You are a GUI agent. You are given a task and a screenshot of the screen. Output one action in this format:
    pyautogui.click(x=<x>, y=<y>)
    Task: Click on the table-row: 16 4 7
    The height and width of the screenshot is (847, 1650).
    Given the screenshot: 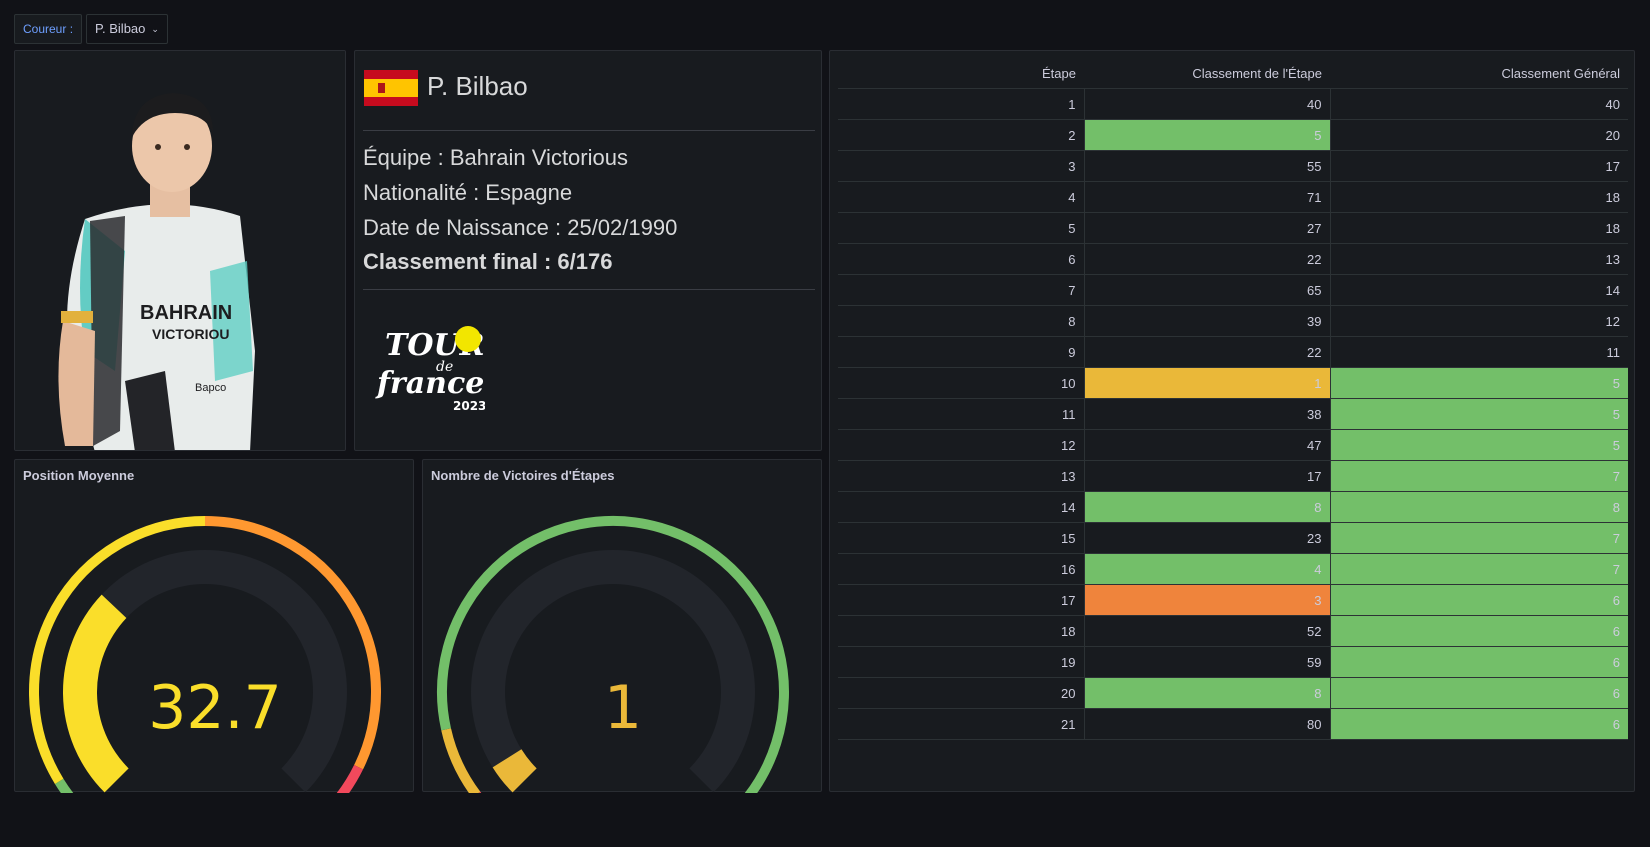 What is the action you would take?
    pyautogui.click(x=1233, y=569)
    